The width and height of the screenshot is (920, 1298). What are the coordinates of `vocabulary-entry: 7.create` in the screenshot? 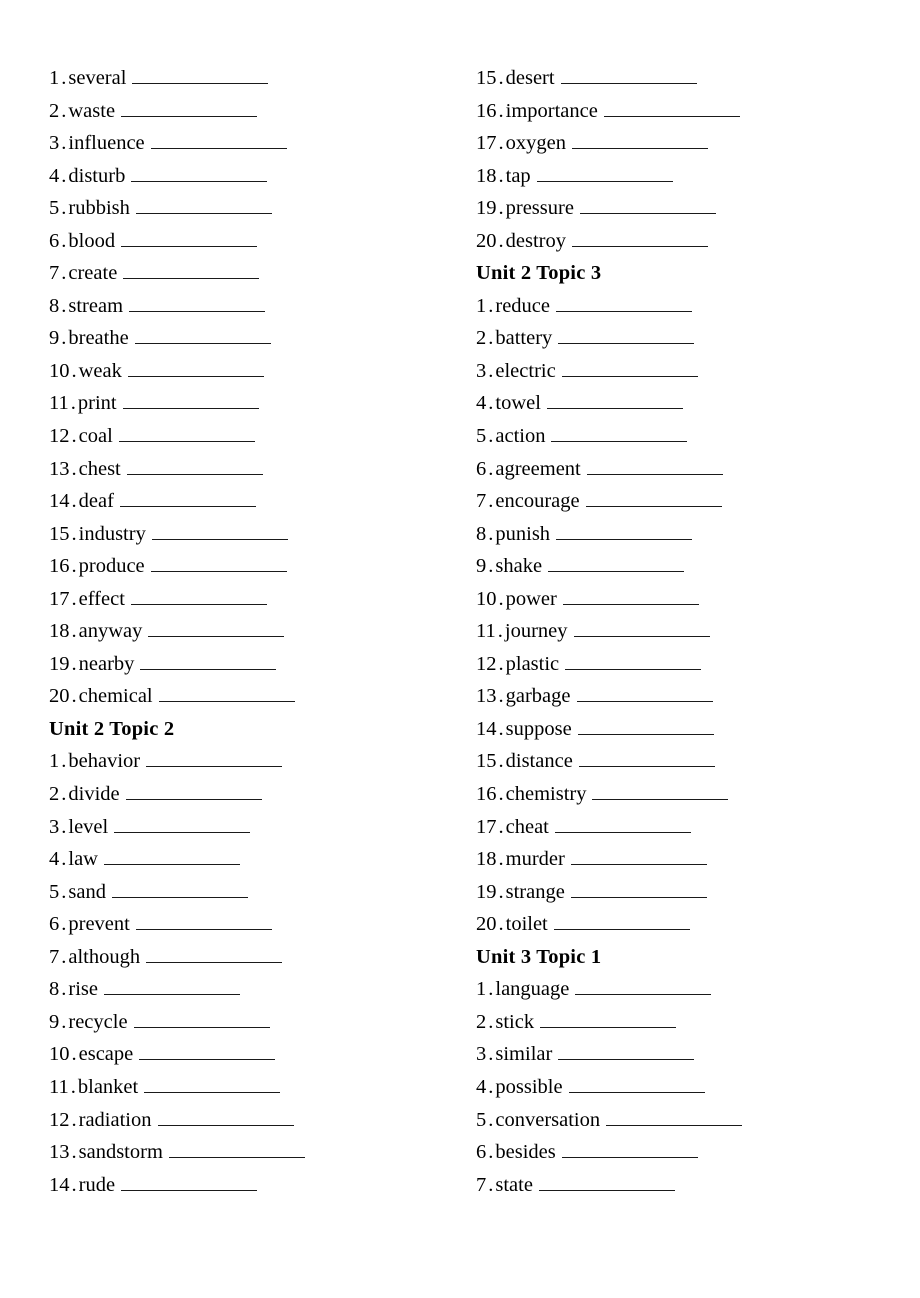 It's located at (239, 273).